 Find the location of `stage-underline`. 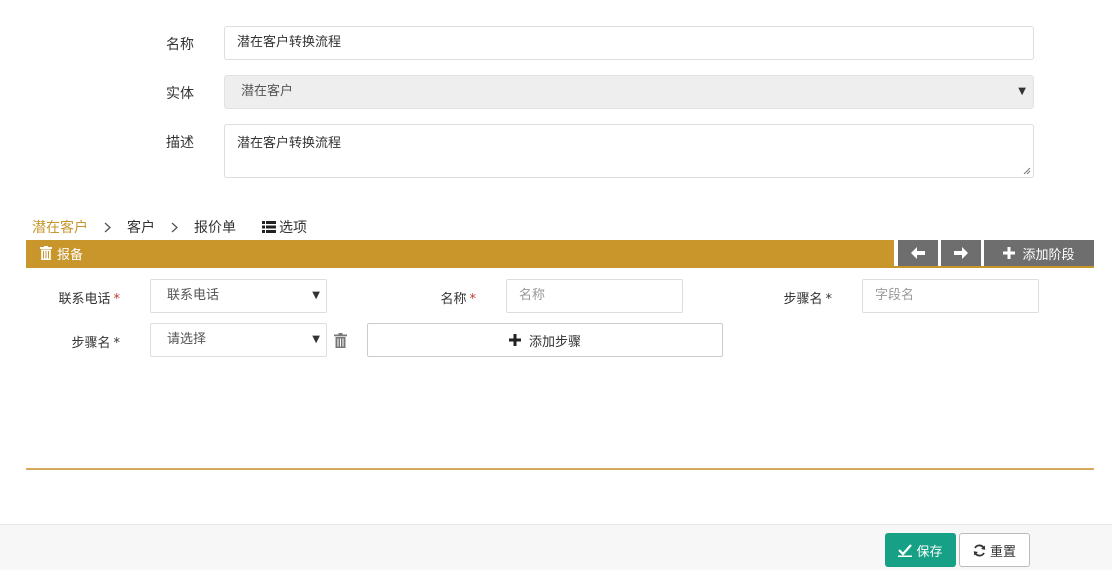

stage-underline is located at coordinates (560, 267).